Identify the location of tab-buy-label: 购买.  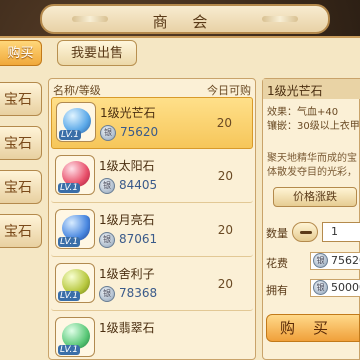
(20, 53).